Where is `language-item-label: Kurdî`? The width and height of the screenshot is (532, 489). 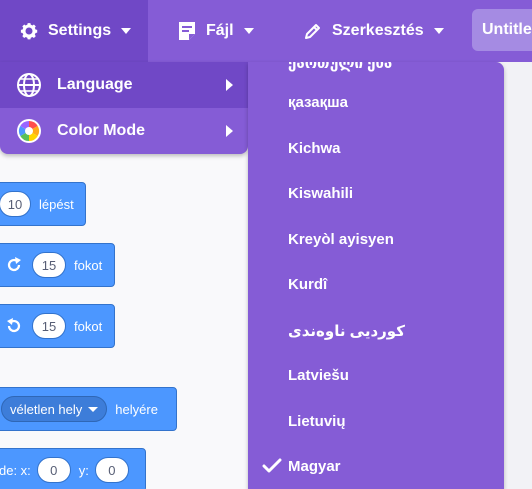
language-item-label: Kurdî is located at coordinates (308, 284).